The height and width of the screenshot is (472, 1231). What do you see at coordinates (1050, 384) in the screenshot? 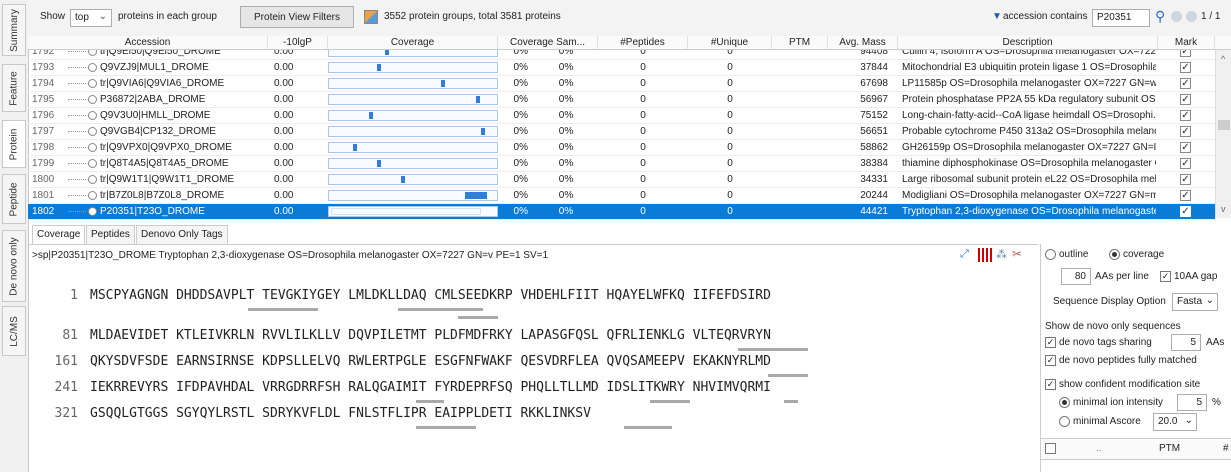
I see `confident-mod-checkbox: ✓` at bounding box center [1050, 384].